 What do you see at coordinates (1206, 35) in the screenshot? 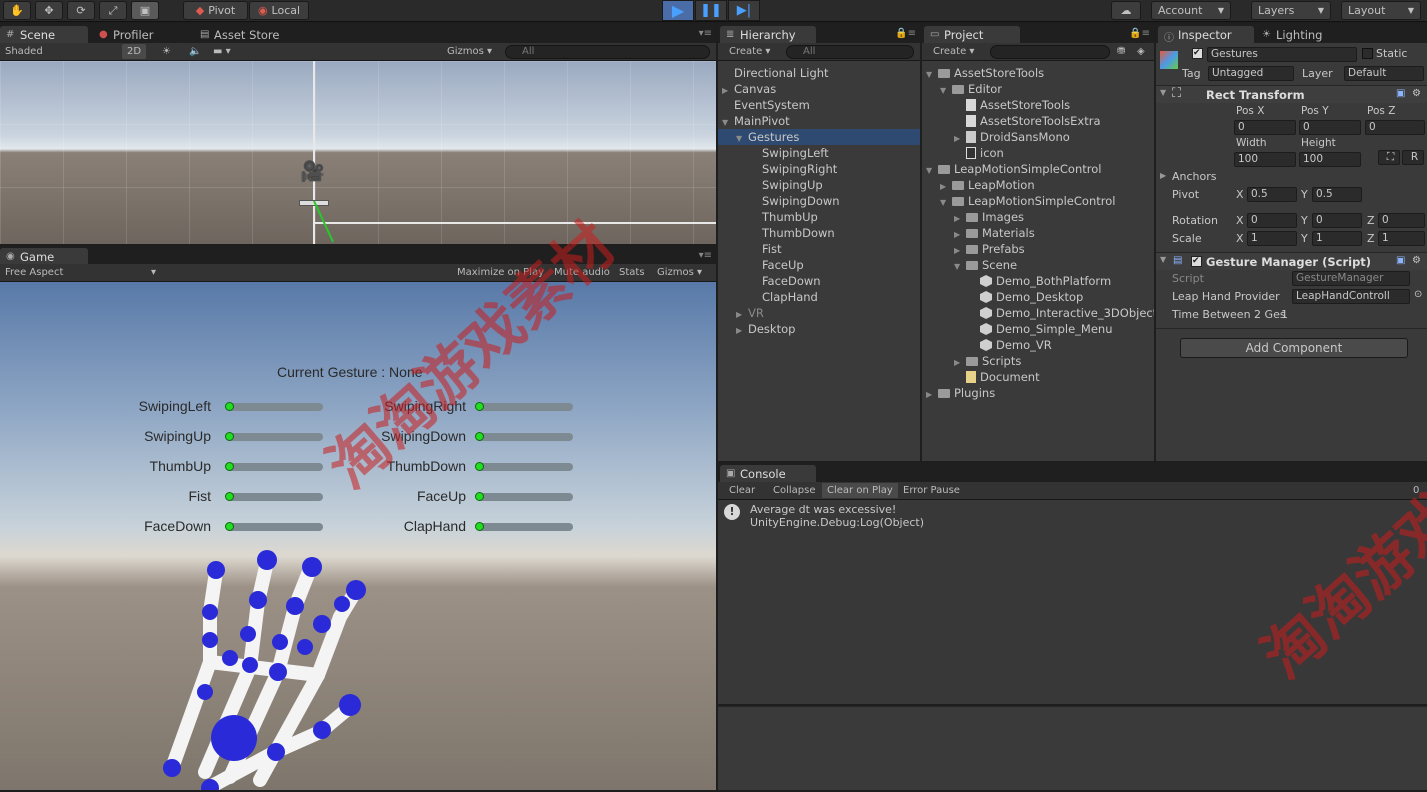
I see `tab-inspector: ⓘ Inspector` at bounding box center [1206, 35].